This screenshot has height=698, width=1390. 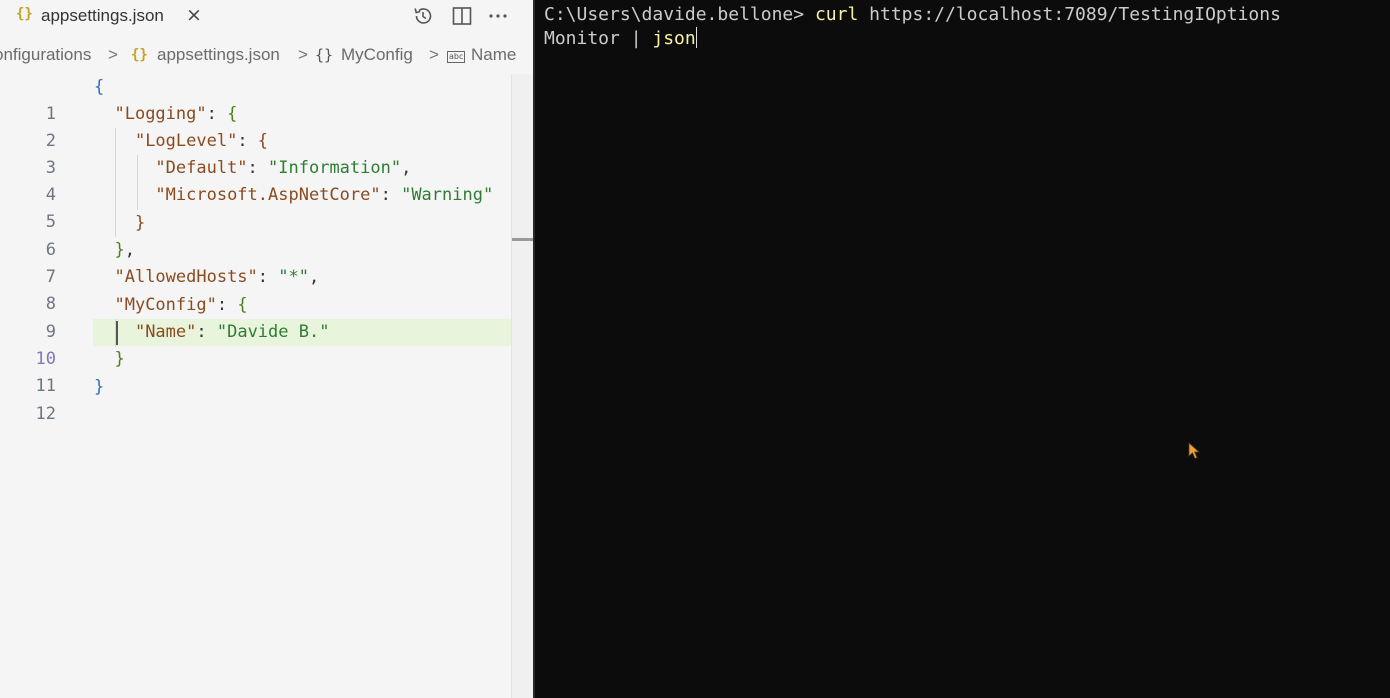 What do you see at coordinates (266, 153) in the screenshot?
I see `code-line: 3 "LogLevel": {` at bounding box center [266, 153].